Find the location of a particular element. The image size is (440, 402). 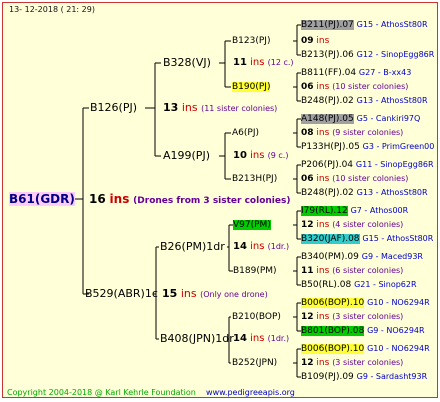

g3a-ins-row: 11 ins (12 c.) is located at coordinates (263, 63).